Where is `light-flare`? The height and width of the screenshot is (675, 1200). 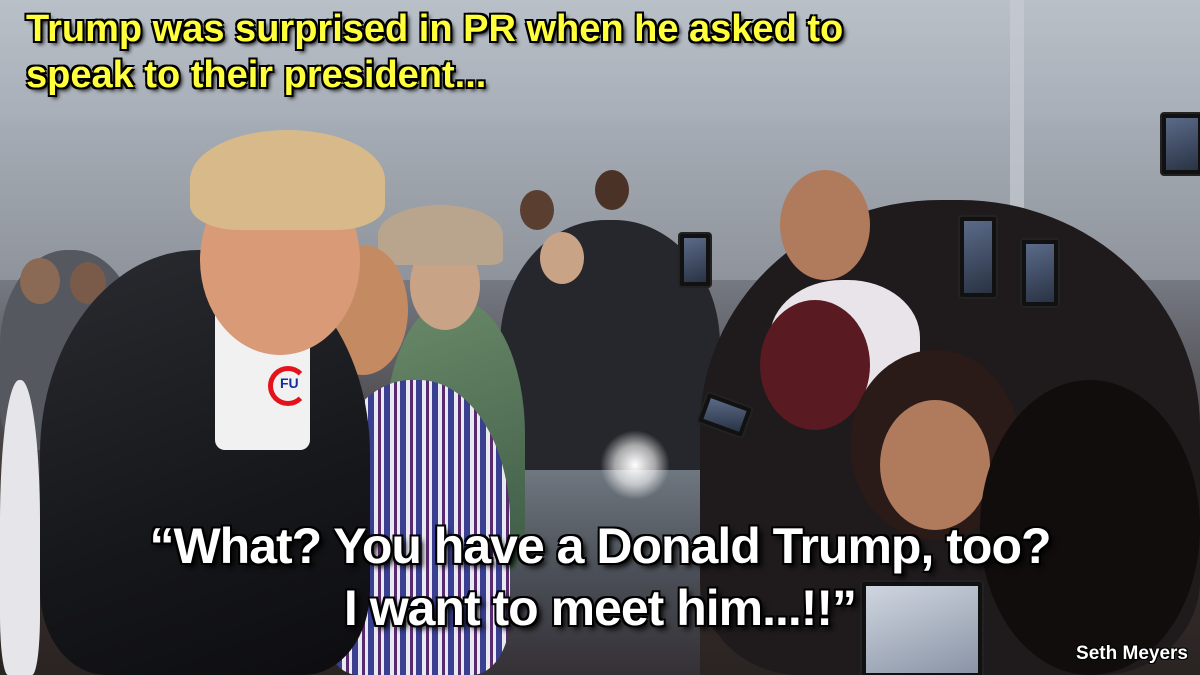
light-flare is located at coordinates (635, 465).